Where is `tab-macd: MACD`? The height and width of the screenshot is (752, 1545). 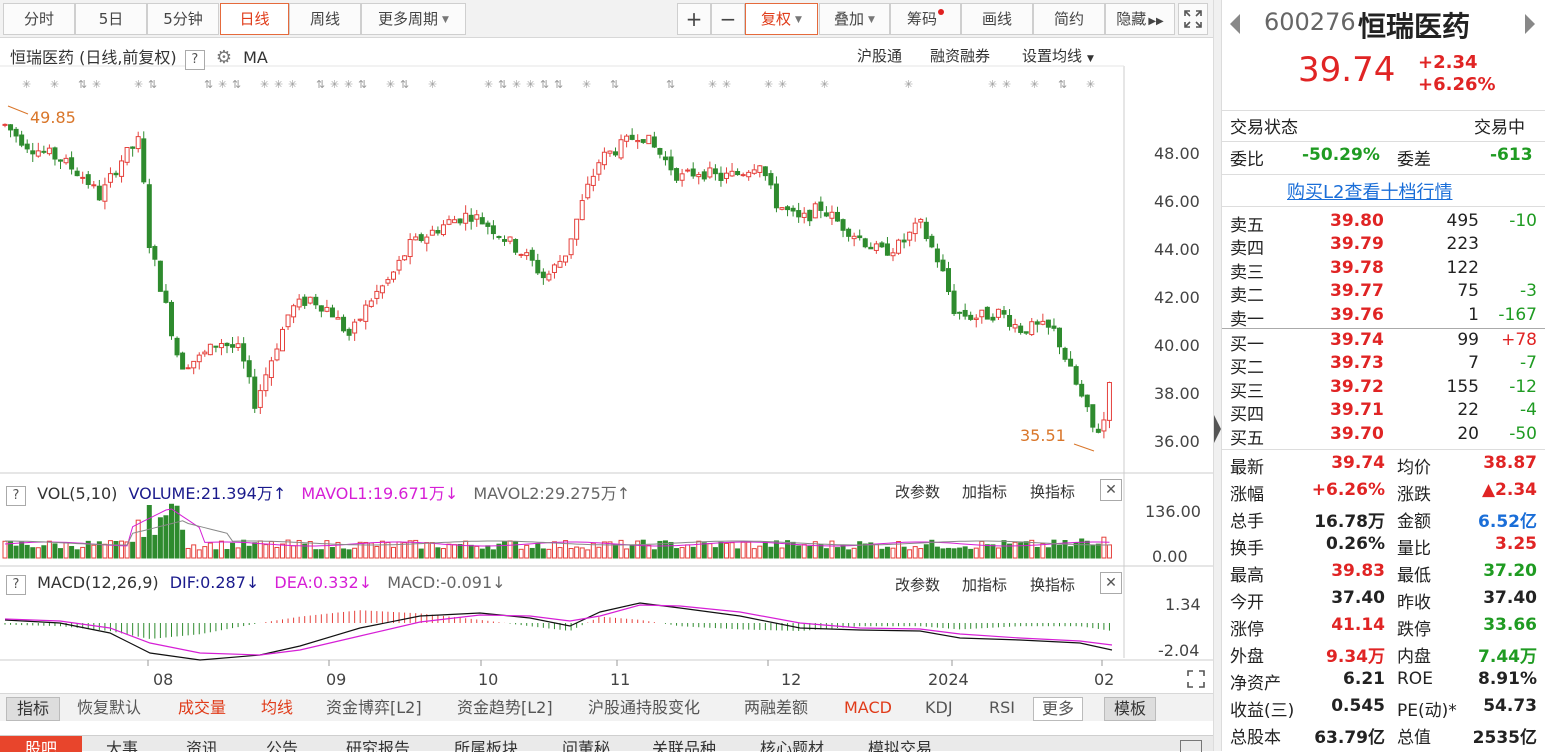
tab-macd: MACD is located at coordinates (868, 709).